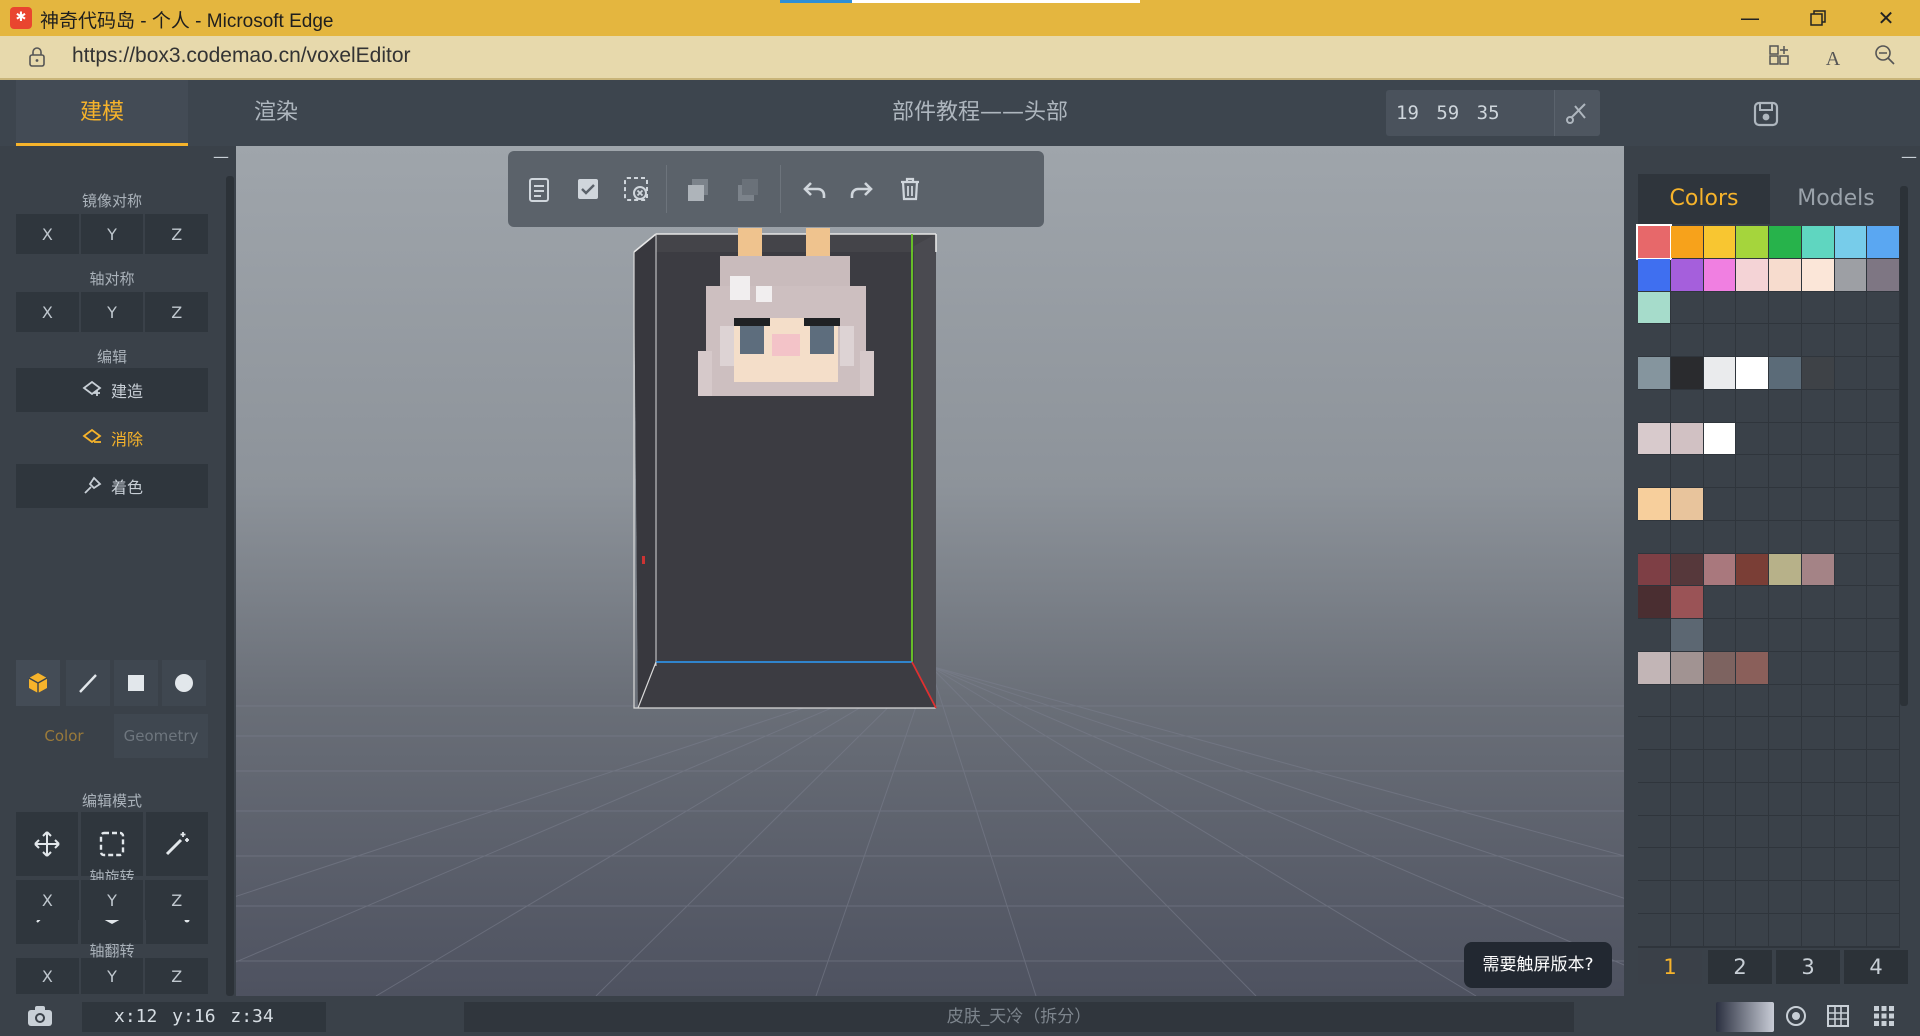  What do you see at coordinates (112, 390) in the screenshot?
I see `build-button: 建造` at bounding box center [112, 390].